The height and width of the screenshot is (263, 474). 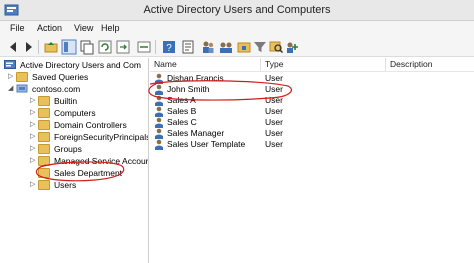 What do you see at coordinates (101, 161) in the screenshot?
I see `tree-item-label: Managed Service Accour` at bounding box center [101, 161].